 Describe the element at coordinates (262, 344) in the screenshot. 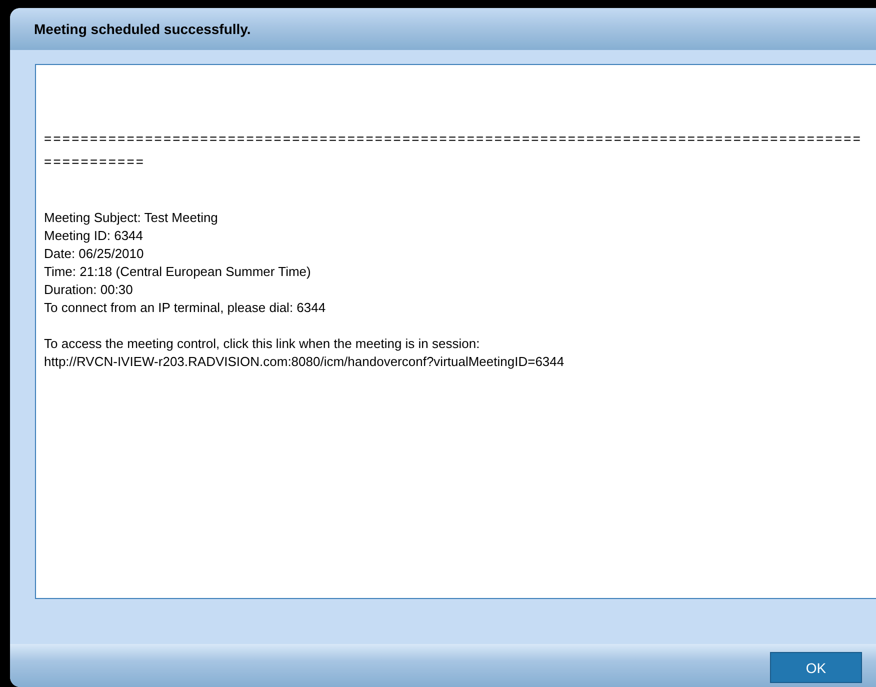

I see `message-line: To access the meeting control, click this link when the meeting is in session:` at that location.